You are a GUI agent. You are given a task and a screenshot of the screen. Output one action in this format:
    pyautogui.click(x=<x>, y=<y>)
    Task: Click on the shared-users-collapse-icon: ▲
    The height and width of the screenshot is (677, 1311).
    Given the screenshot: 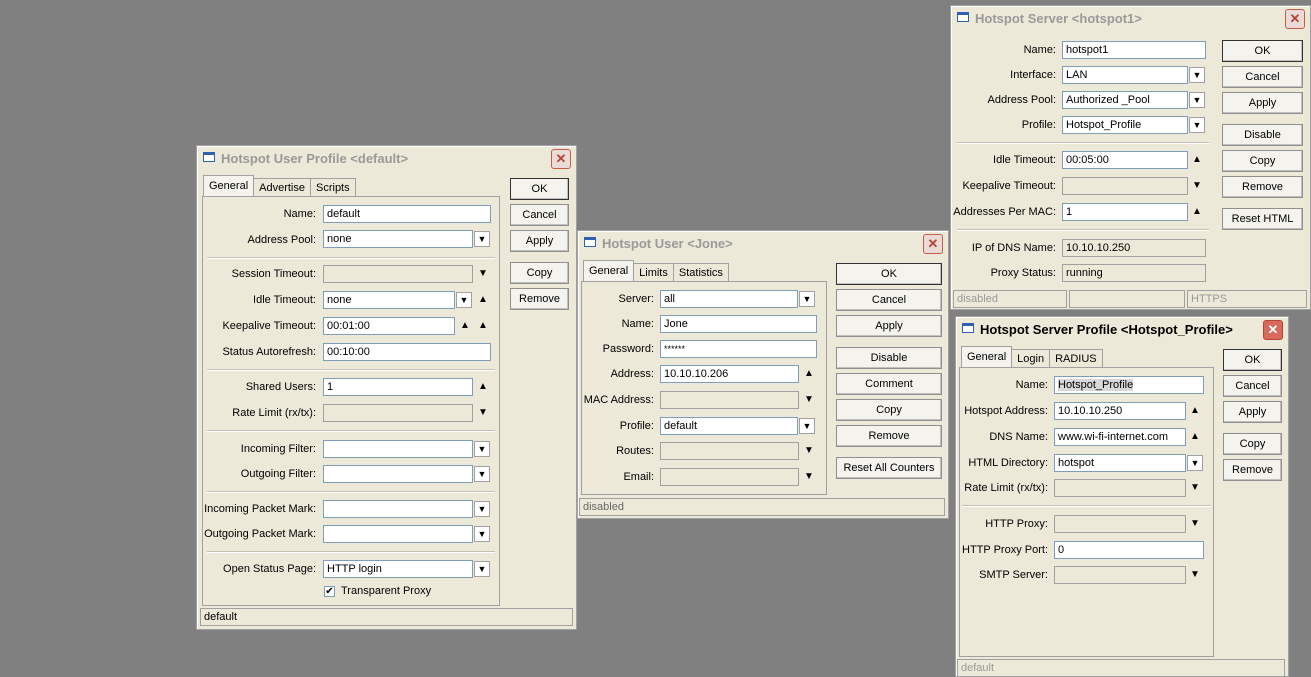 What is the action you would take?
    pyautogui.click(x=483, y=387)
    